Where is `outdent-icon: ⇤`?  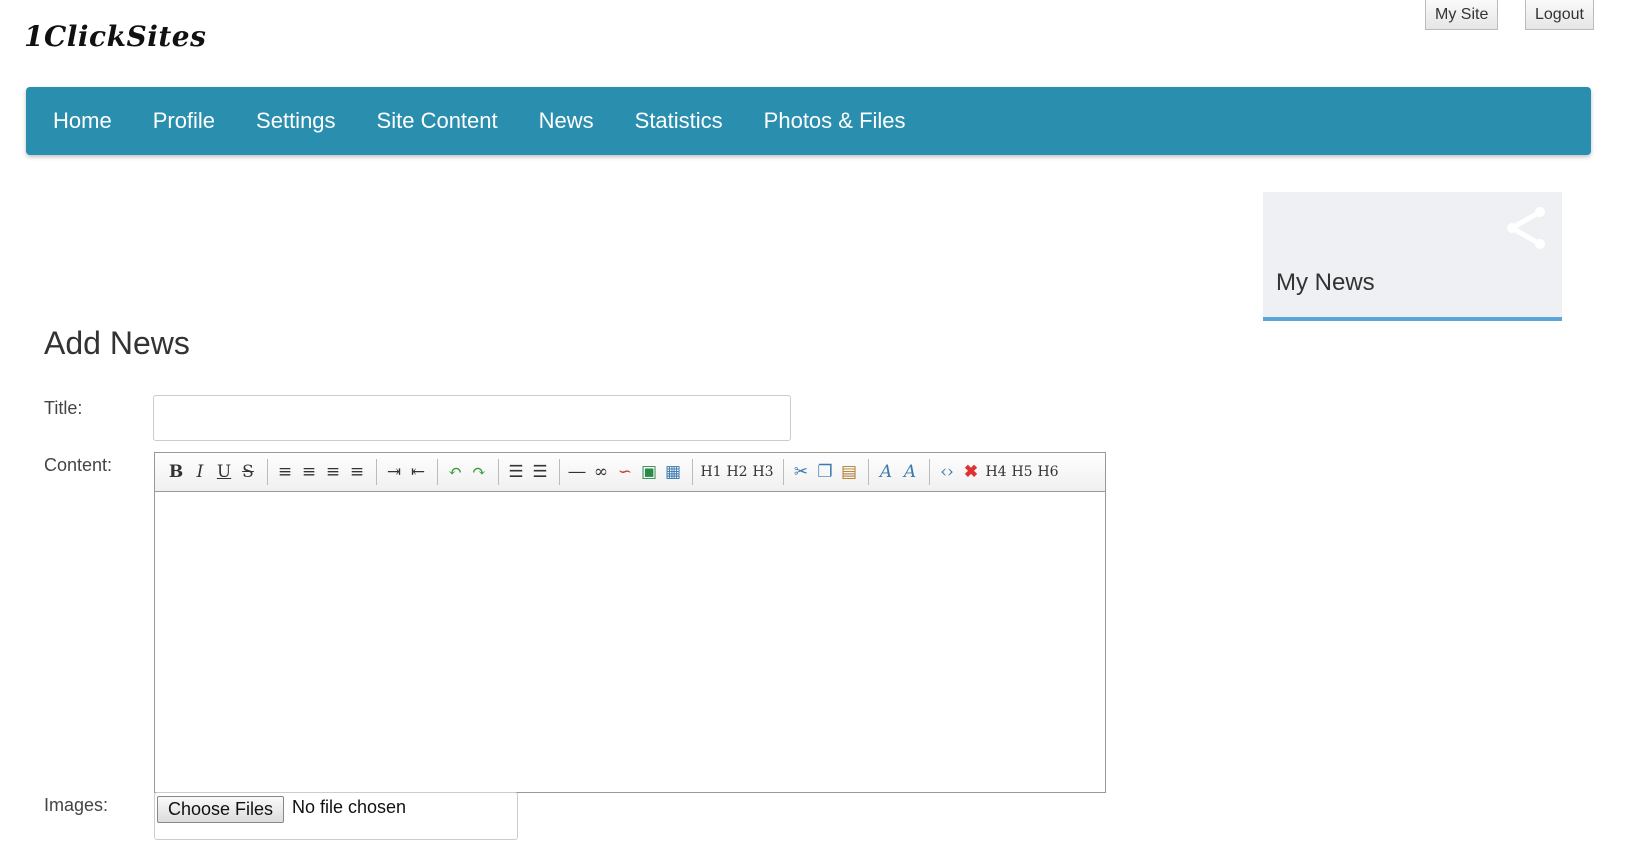 outdent-icon: ⇤ is located at coordinates (418, 472).